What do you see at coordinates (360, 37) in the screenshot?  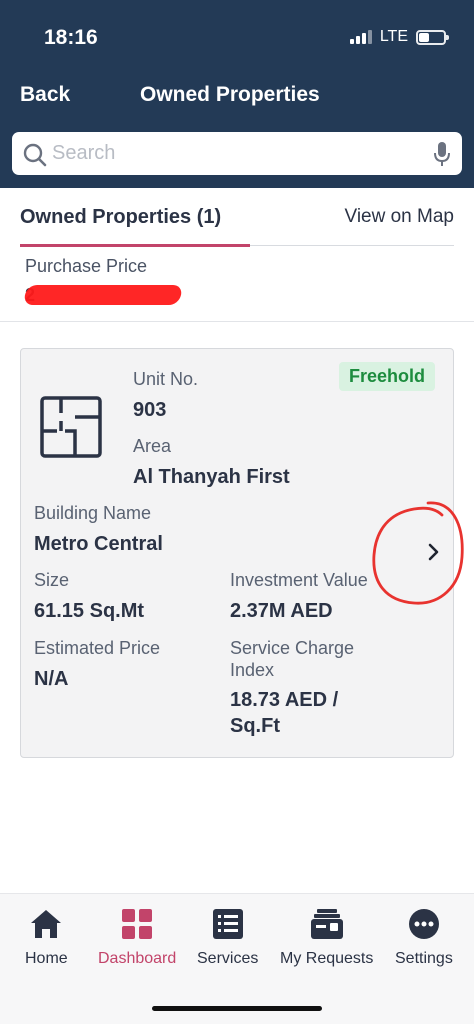 I see `signal-icon` at bounding box center [360, 37].